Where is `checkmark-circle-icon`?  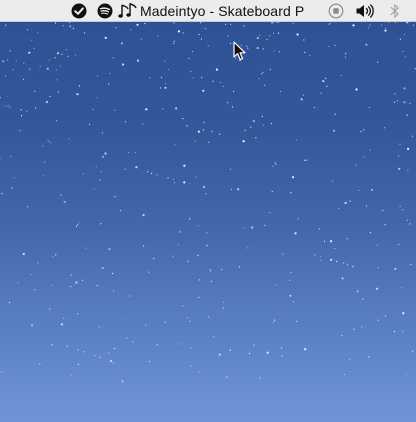
checkmark-circle-icon is located at coordinates (79, 11).